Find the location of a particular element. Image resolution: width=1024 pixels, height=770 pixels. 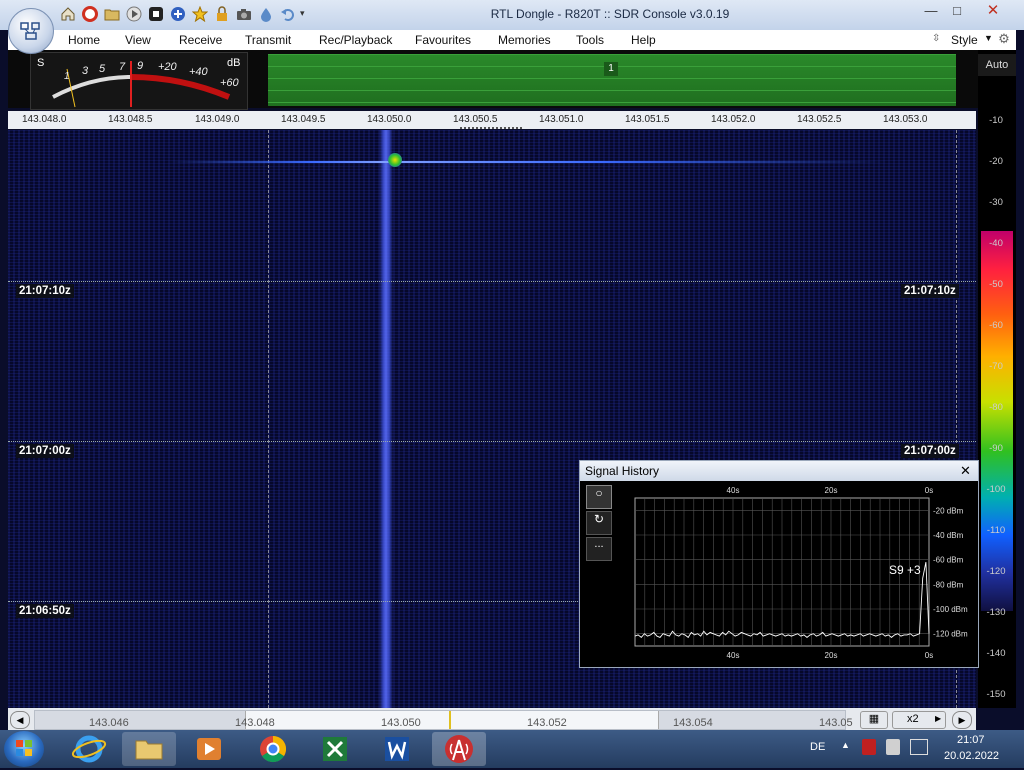

style-dropdown-icon: ▼ is located at coordinates (988, 38).